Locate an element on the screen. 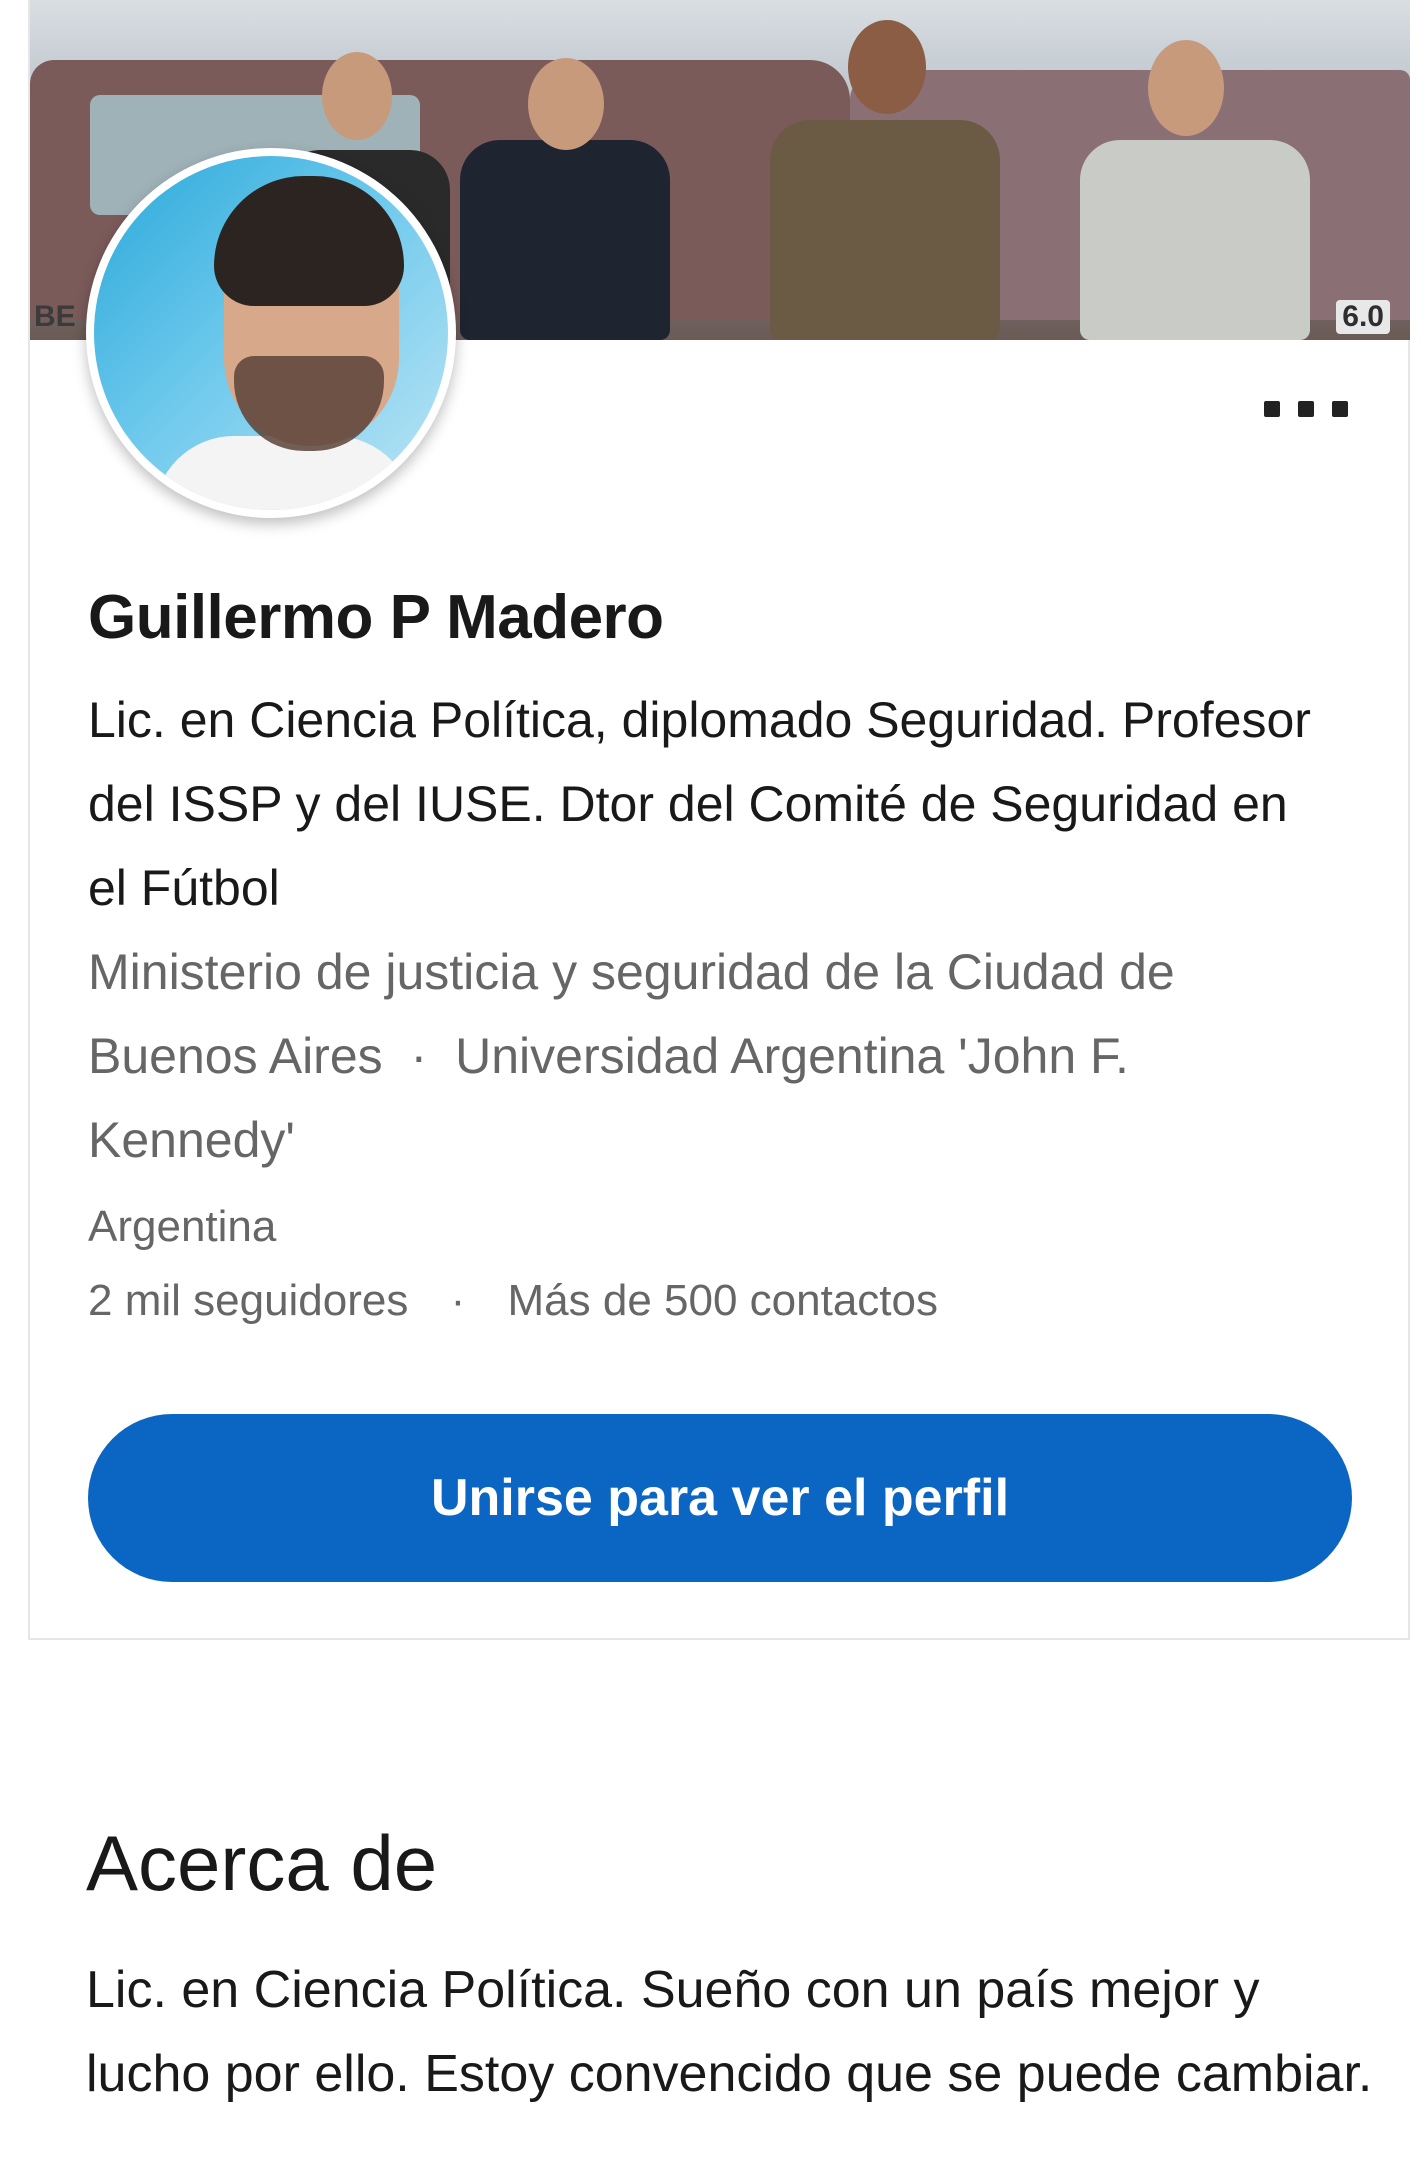  avatar-photo is located at coordinates (271, 333).